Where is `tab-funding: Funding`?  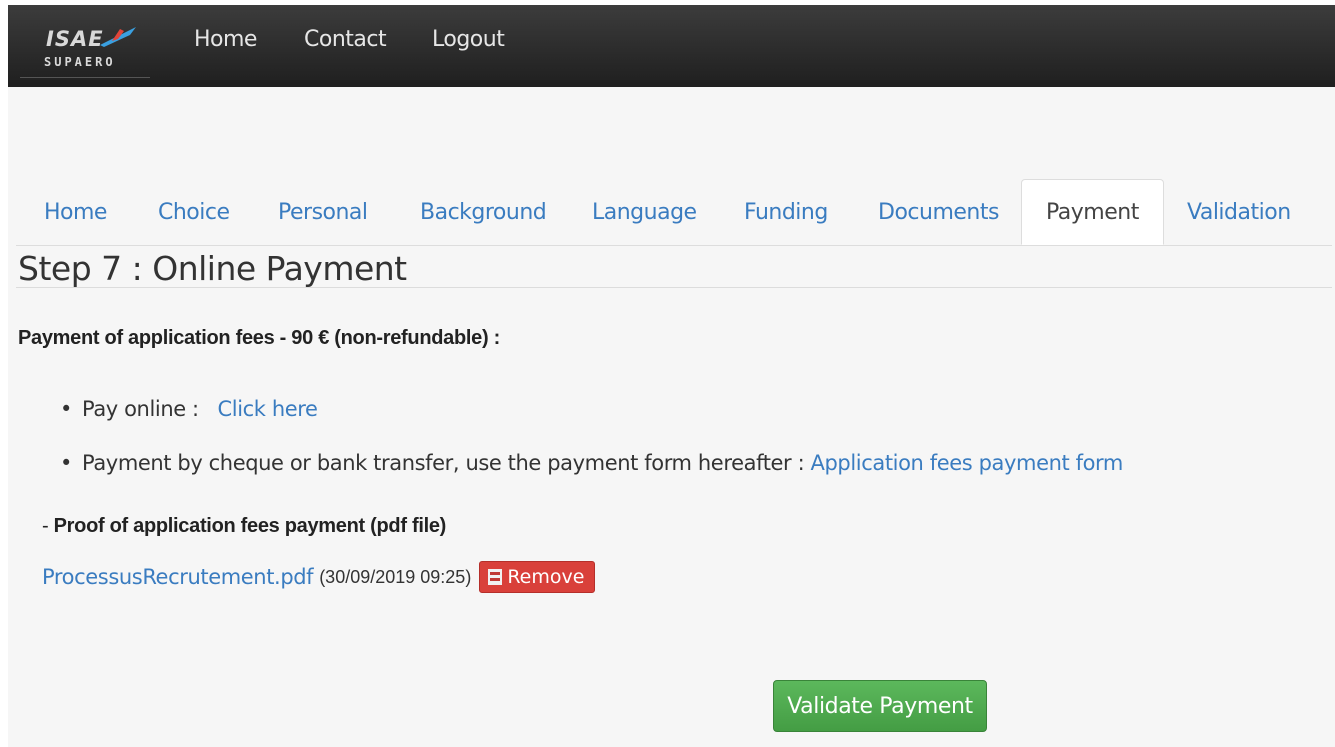 tab-funding: Funding is located at coordinates (786, 212).